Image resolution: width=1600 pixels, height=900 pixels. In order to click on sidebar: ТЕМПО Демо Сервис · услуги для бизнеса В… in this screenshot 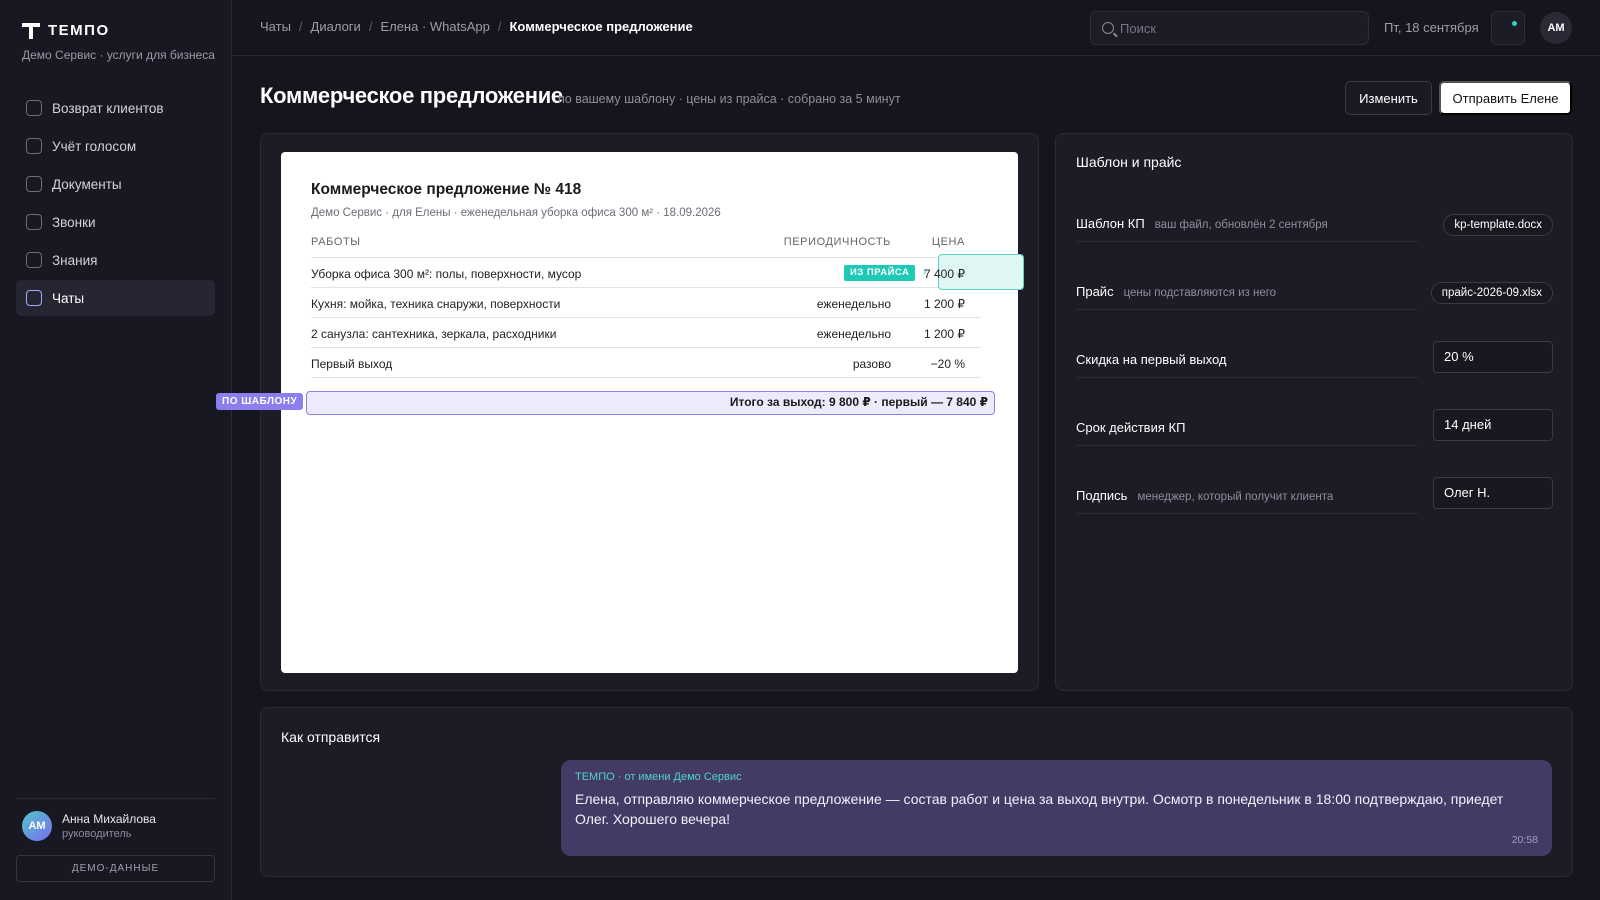, I will do `click(116, 450)`.